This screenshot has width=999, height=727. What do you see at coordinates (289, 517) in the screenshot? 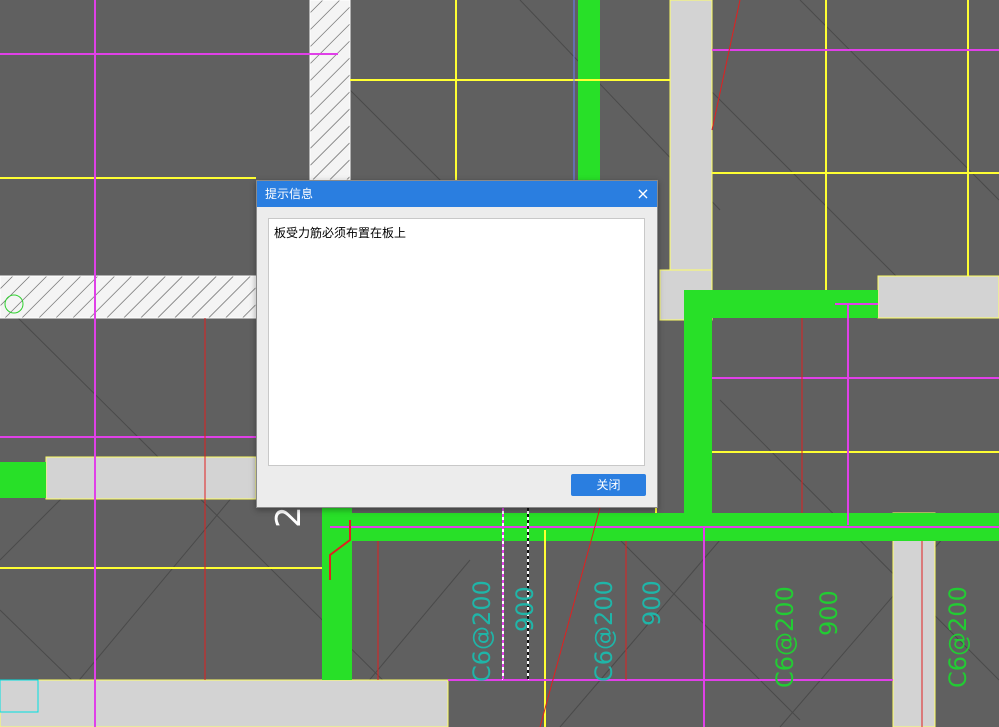
I see `annotation-text: 2` at bounding box center [289, 517].